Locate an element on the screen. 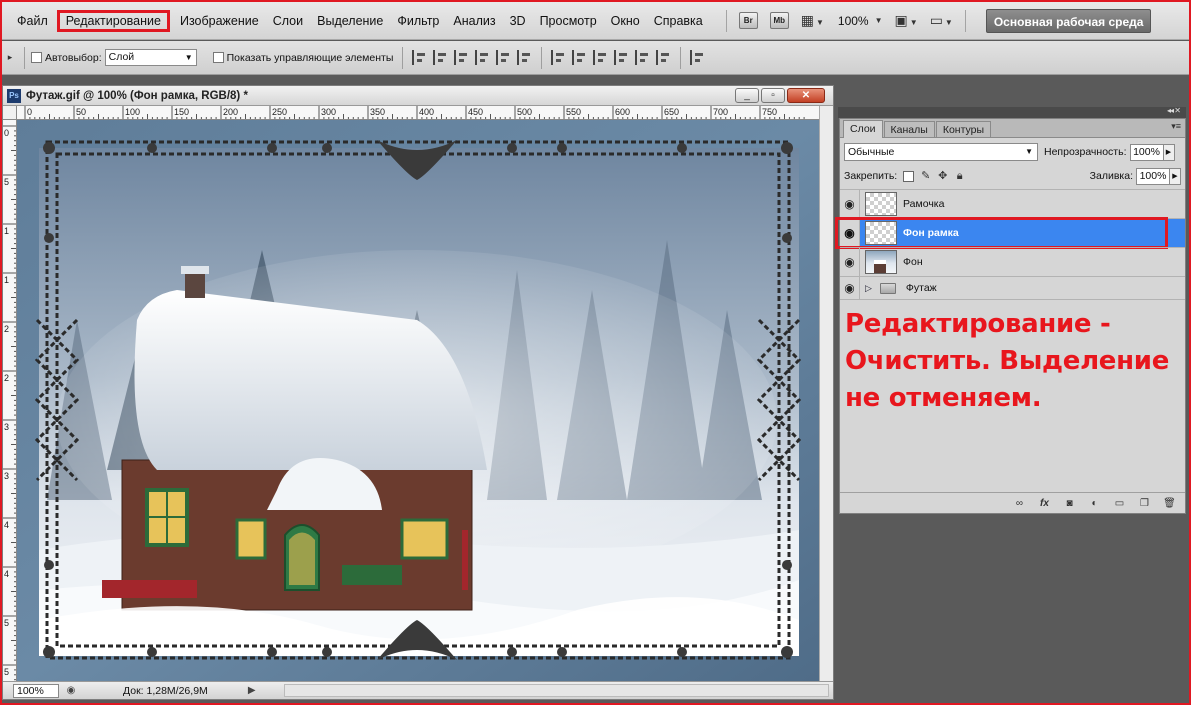  separator is located at coordinates (24, 57).